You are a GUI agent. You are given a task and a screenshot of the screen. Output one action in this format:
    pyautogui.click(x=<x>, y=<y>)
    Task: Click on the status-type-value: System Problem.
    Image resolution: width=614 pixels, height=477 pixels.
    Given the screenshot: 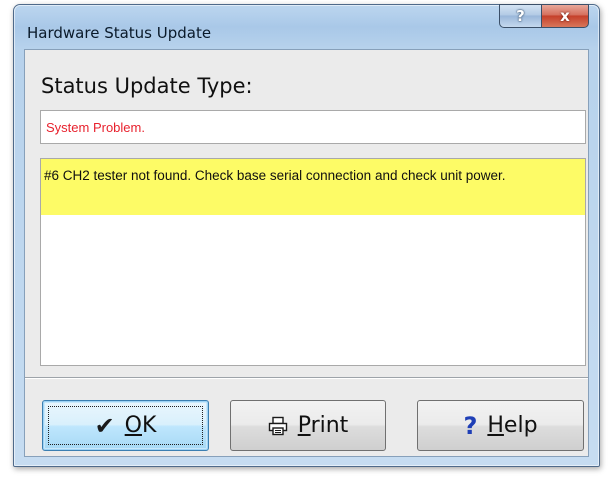 What is the action you would take?
    pyautogui.click(x=95, y=127)
    